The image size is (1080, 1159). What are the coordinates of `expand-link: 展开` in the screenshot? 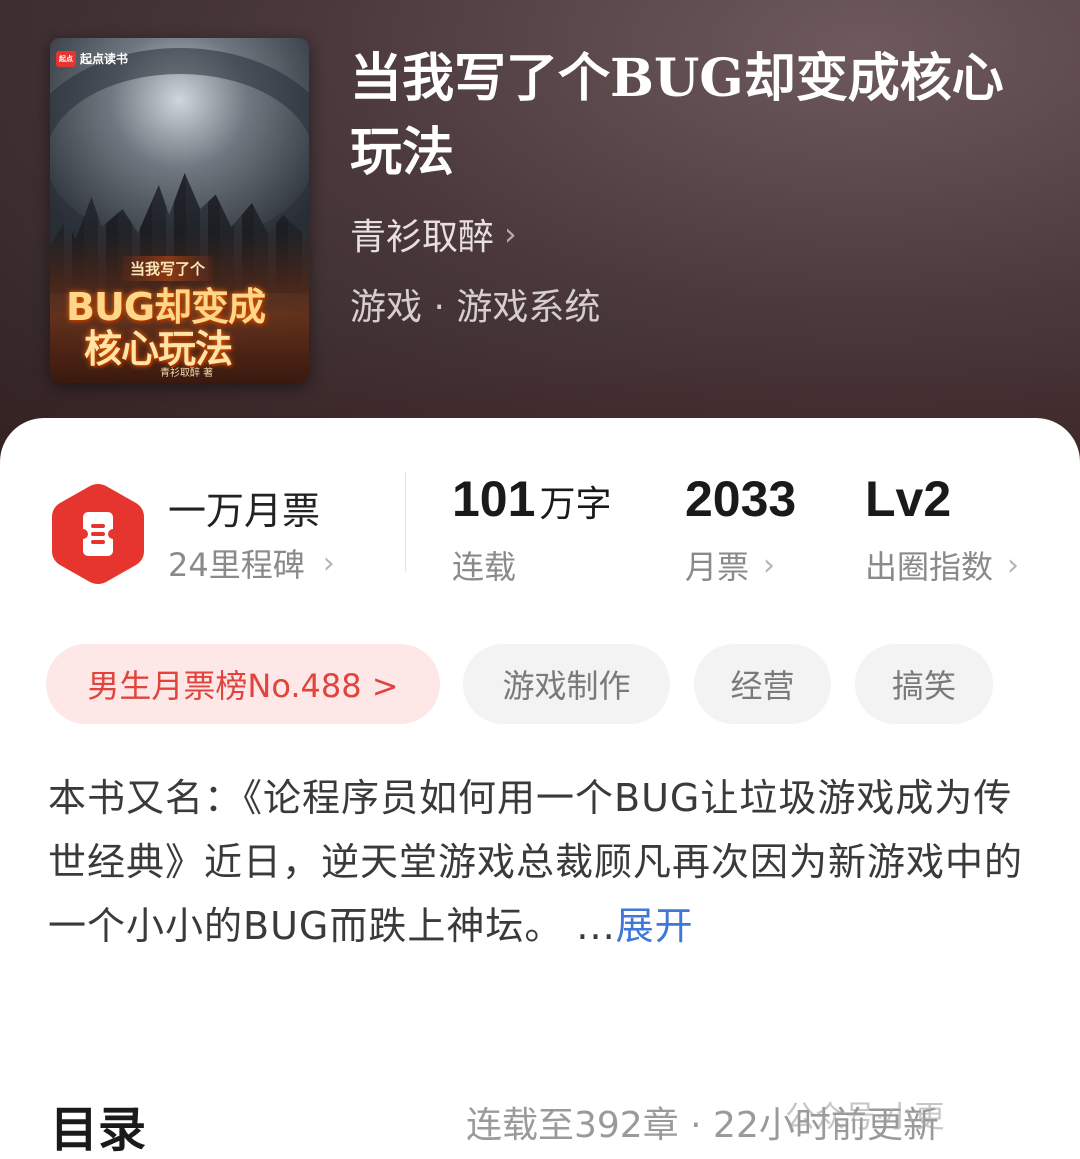 It's located at (655, 926).